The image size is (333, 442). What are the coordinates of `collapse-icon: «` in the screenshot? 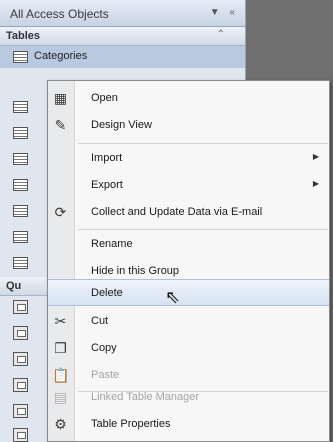 It's located at (232, 12).